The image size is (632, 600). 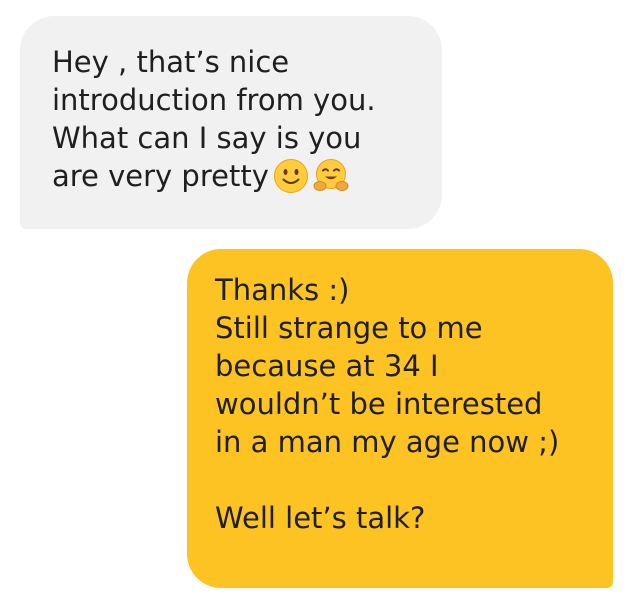 What do you see at coordinates (387, 442) in the screenshot?
I see `message-line: in a man my age now ;)` at bounding box center [387, 442].